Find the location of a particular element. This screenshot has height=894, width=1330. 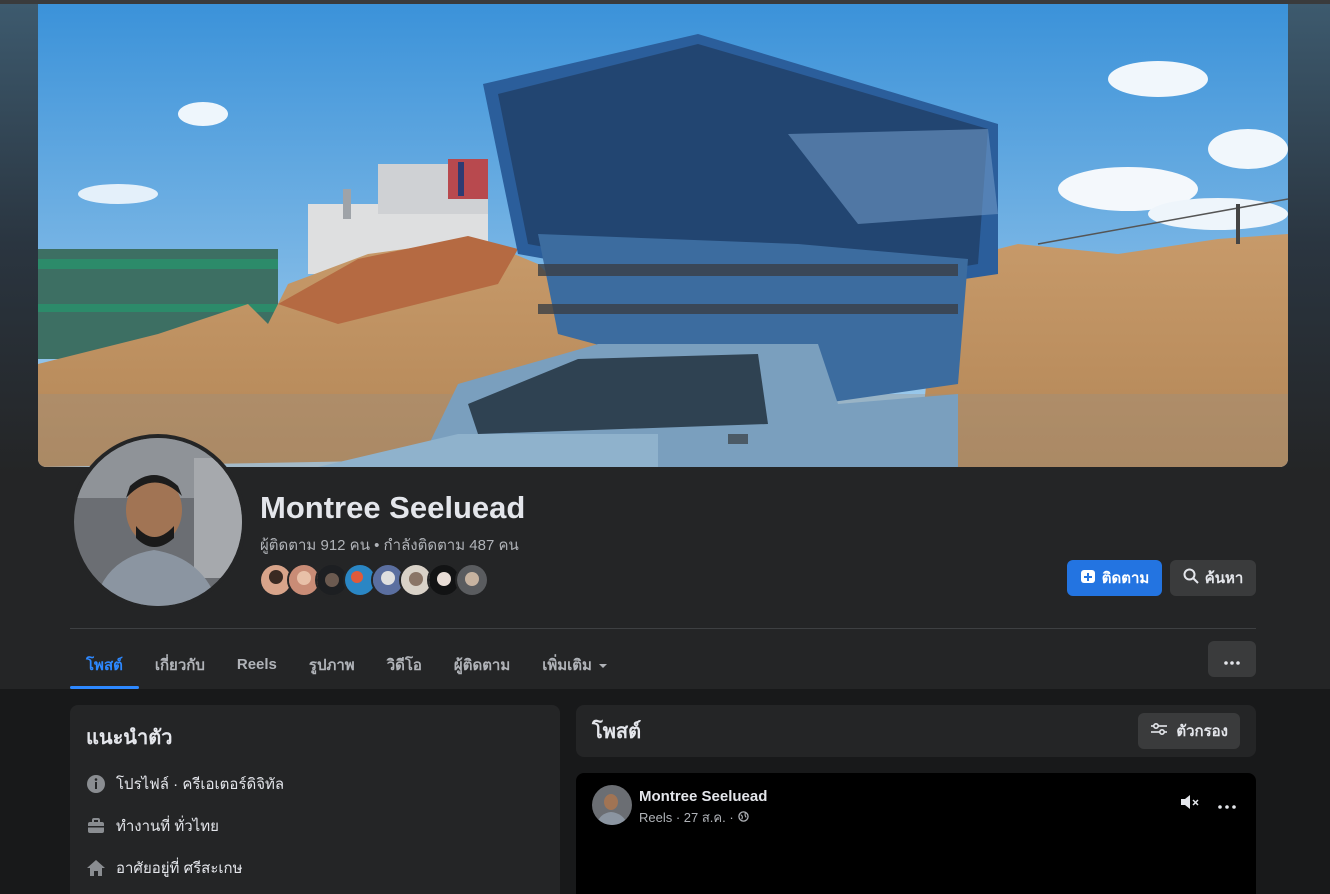

briefcase-icon is located at coordinates (96, 826).